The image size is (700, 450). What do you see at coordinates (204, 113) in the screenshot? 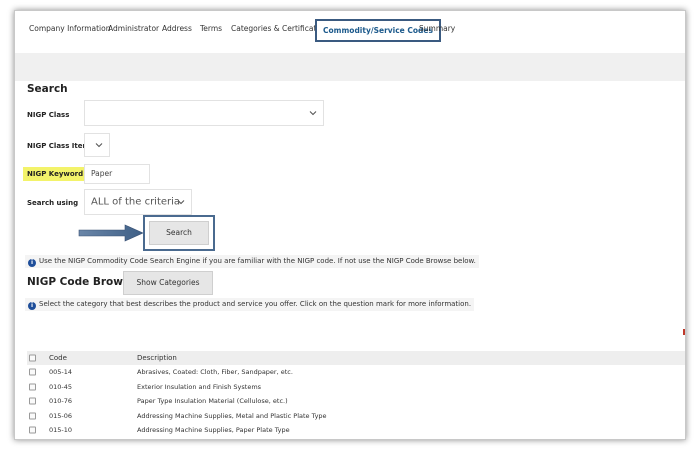
I see `nigp-class-select` at bounding box center [204, 113].